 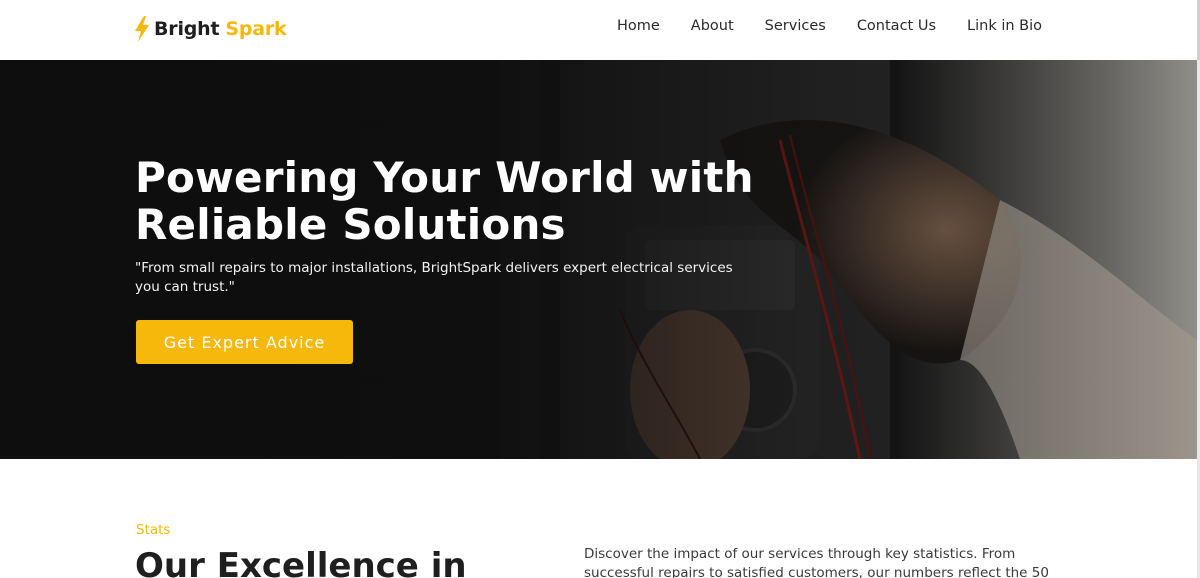 I want to click on logo-text-spark: Spark, so click(x=256, y=29).